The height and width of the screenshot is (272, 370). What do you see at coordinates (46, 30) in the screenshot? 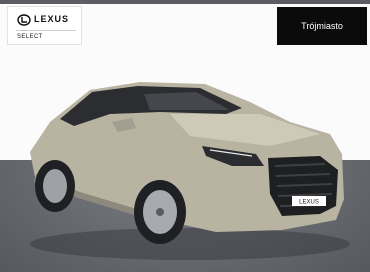
I see `badge-divider` at bounding box center [46, 30].